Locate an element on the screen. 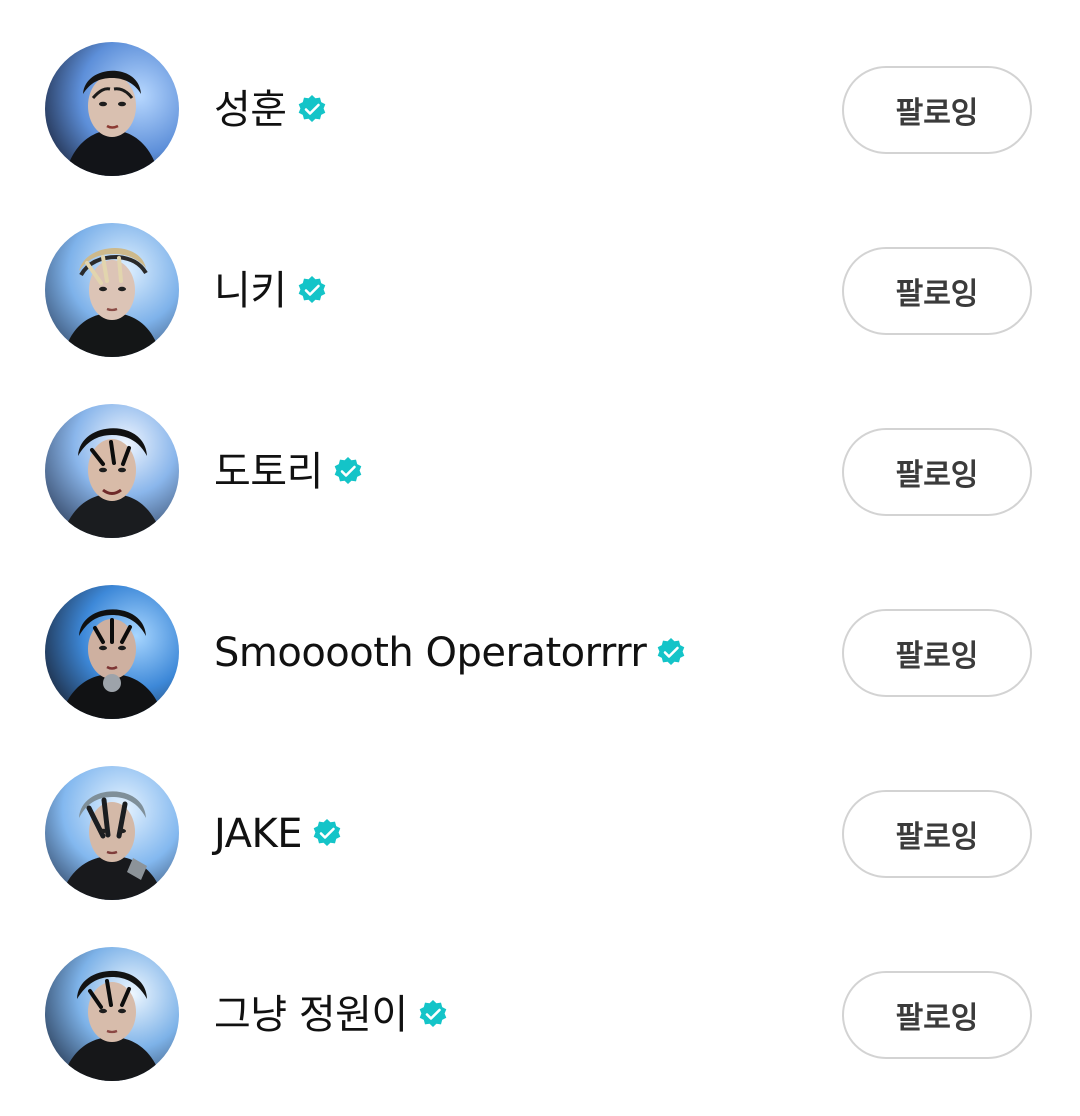 The width and height of the screenshot is (1080, 1116). user-name-wrap: JAKE is located at coordinates (279, 834).